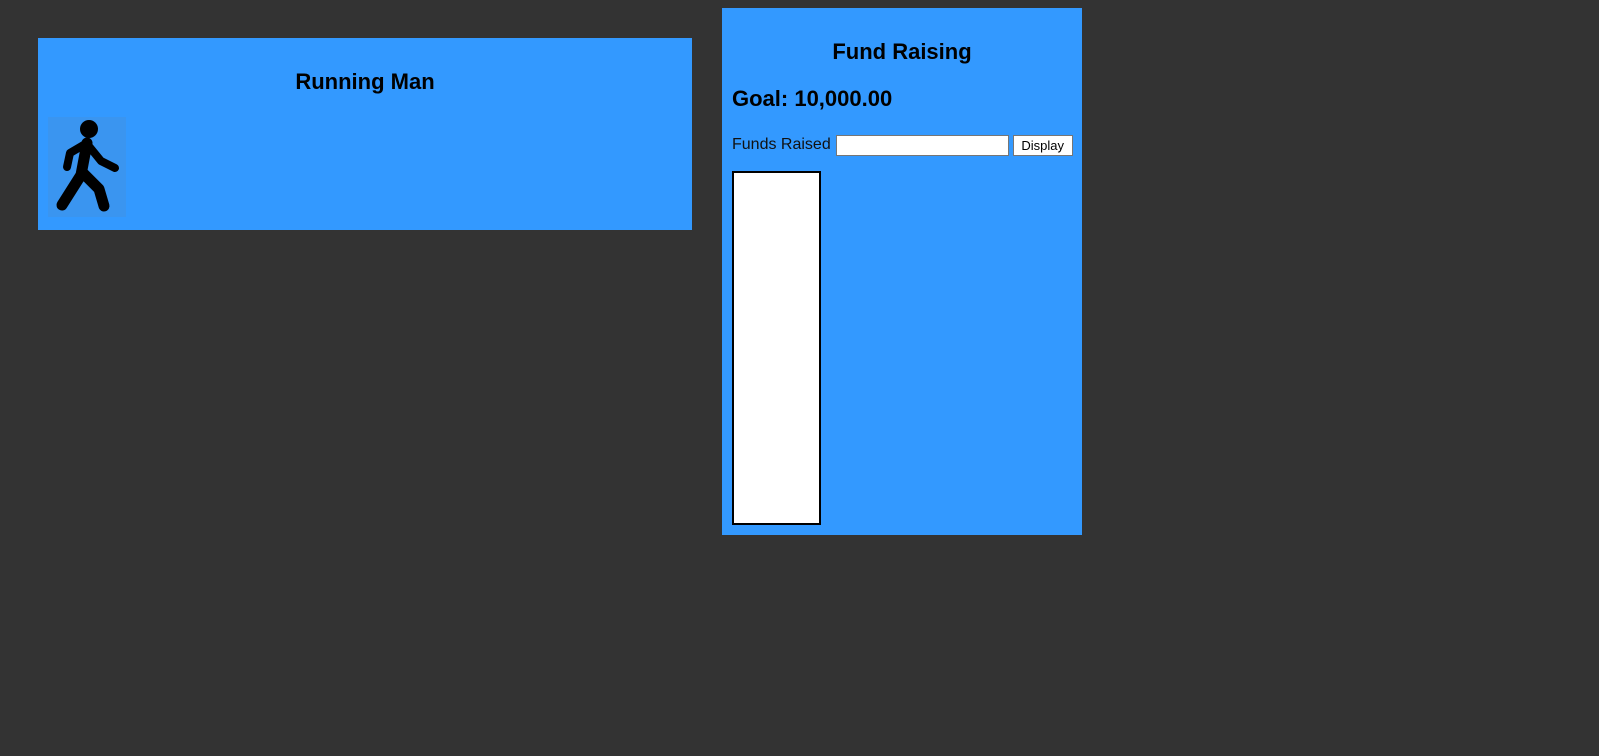 This screenshot has height=756, width=1599. What do you see at coordinates (365, 134) in the screenshot?
I see `running-man-panel: Running Man` at bounding box center [365, 134].